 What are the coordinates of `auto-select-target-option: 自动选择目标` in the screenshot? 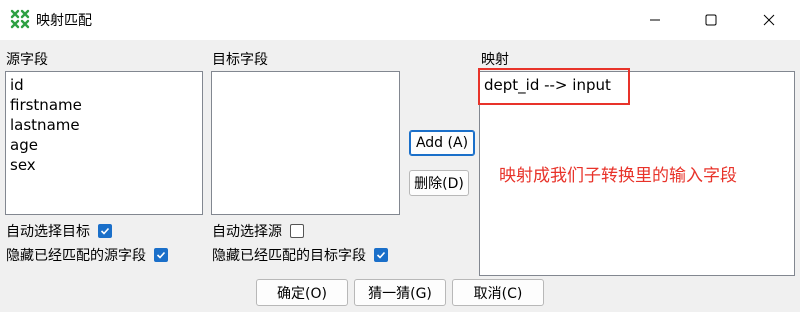 It's located at (59, 231).